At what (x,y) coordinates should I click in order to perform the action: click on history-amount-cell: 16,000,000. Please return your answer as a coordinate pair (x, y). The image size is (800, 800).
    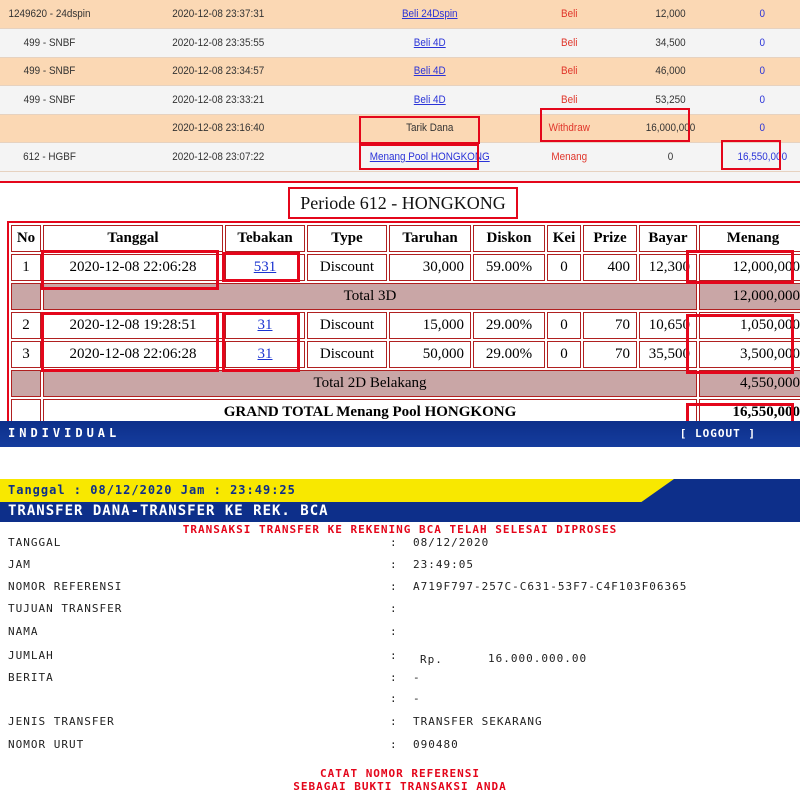
    Looking at the image, I should click on (670, 128).